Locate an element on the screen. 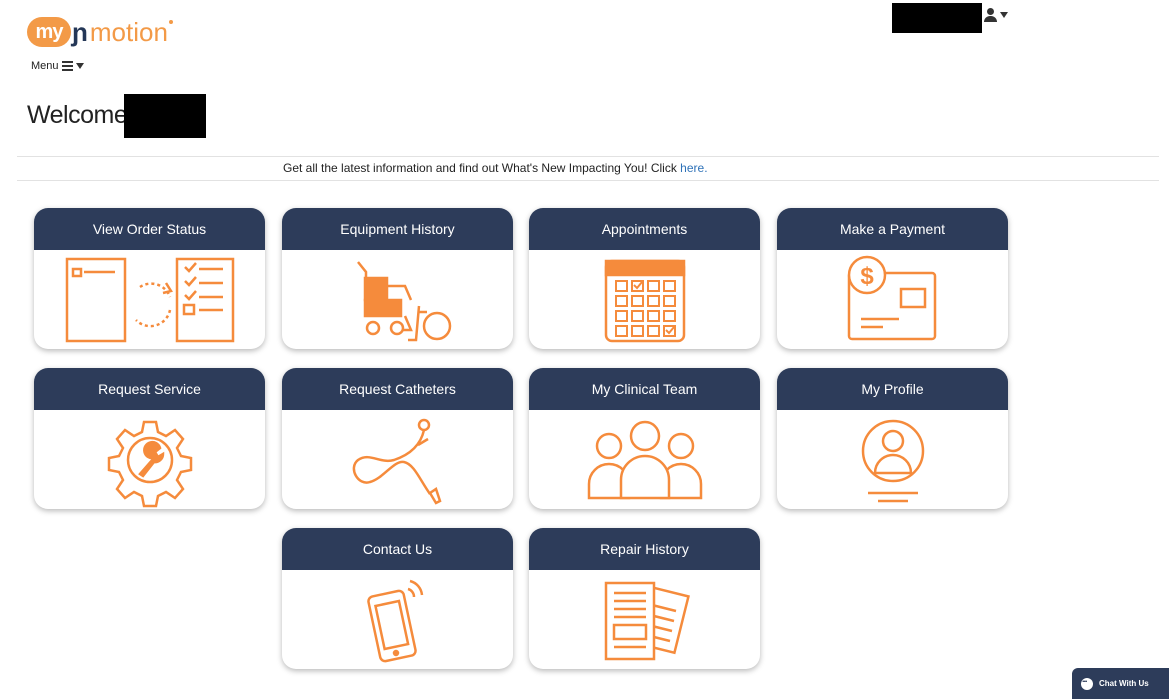  tile-title: Request Catheters is located at coordinates (397, 389).